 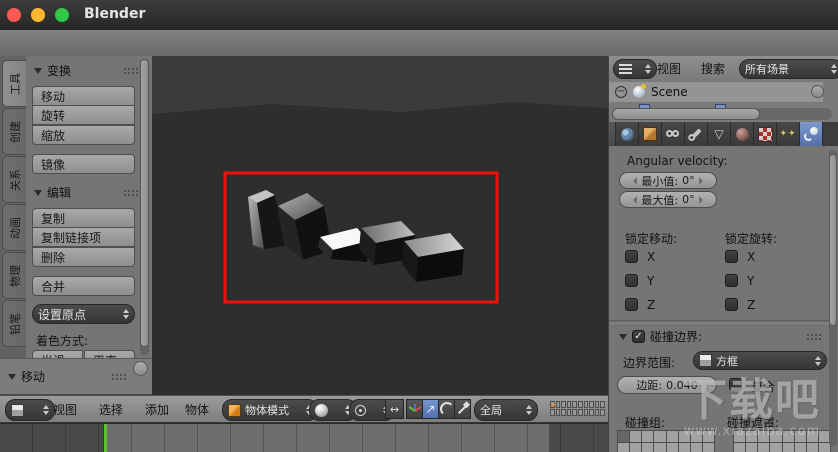 What do you see at coordinates (760, 360) in the screenshot?
I see `bounds-dropdown: 方框` at bounding box center [760, 360].